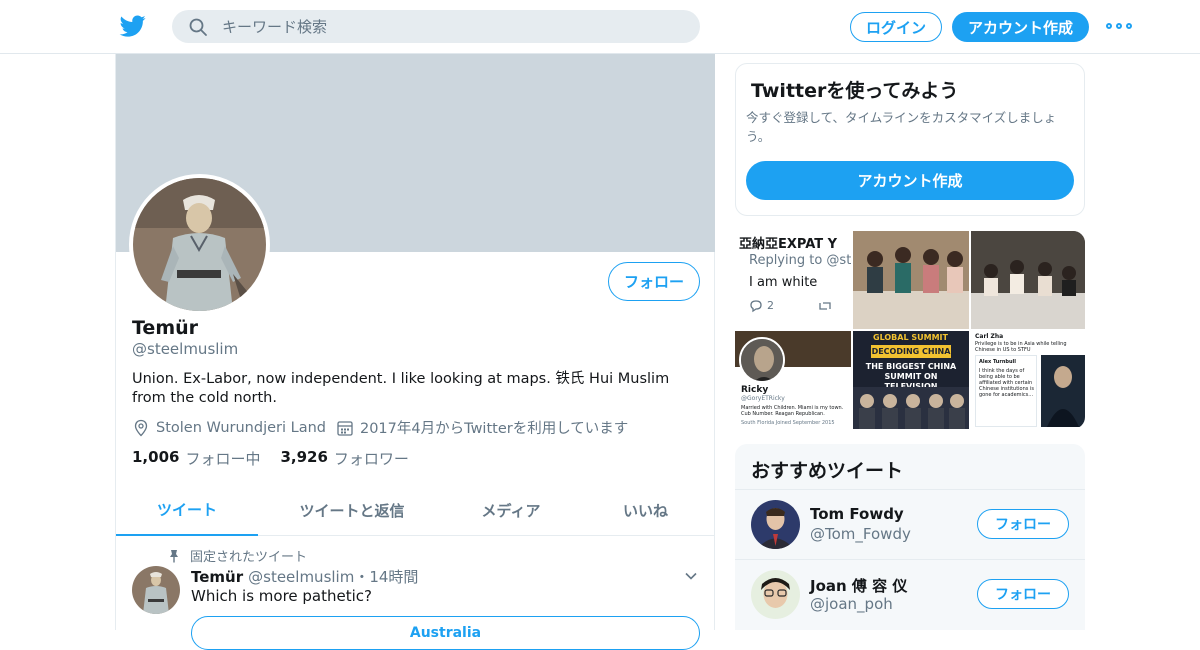 This screenshot has height=650, width=1200. What do you see at coordinates (770, 305) in the screenshot?
I see `reply-count: 2` at bounding box center [770, 305].